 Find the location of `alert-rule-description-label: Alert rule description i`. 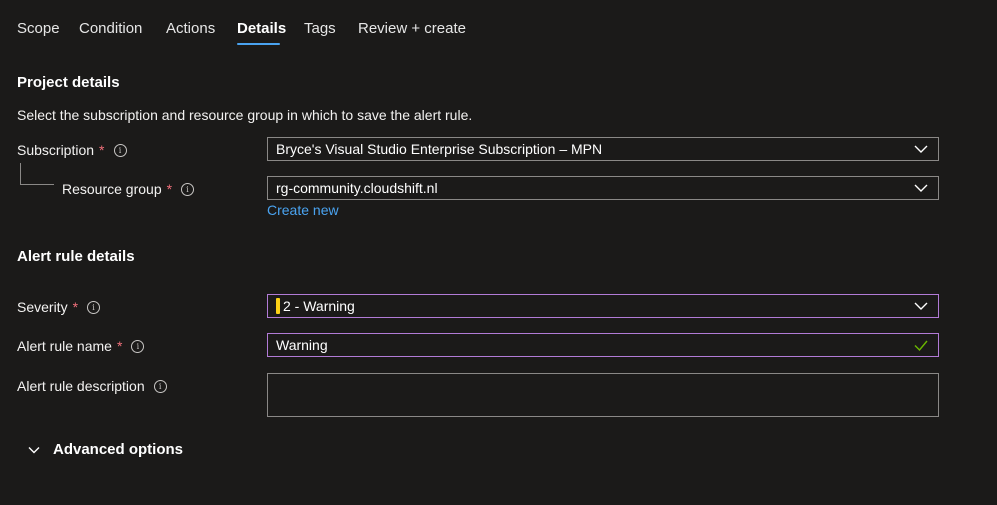

alert-rule-description-label: Alert rule description i is located at coordinates (92, 386).